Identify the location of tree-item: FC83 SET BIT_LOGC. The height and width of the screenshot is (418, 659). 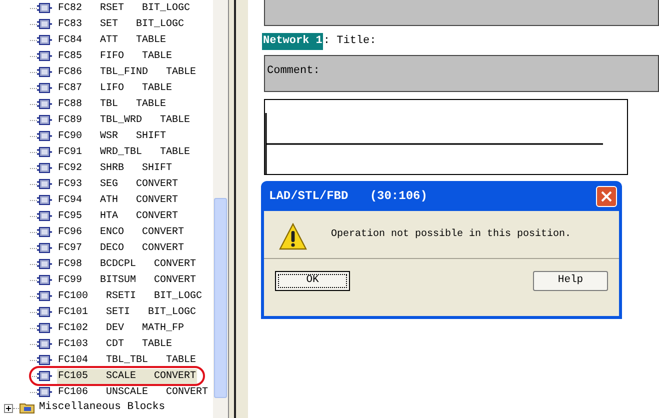
(121, 24).